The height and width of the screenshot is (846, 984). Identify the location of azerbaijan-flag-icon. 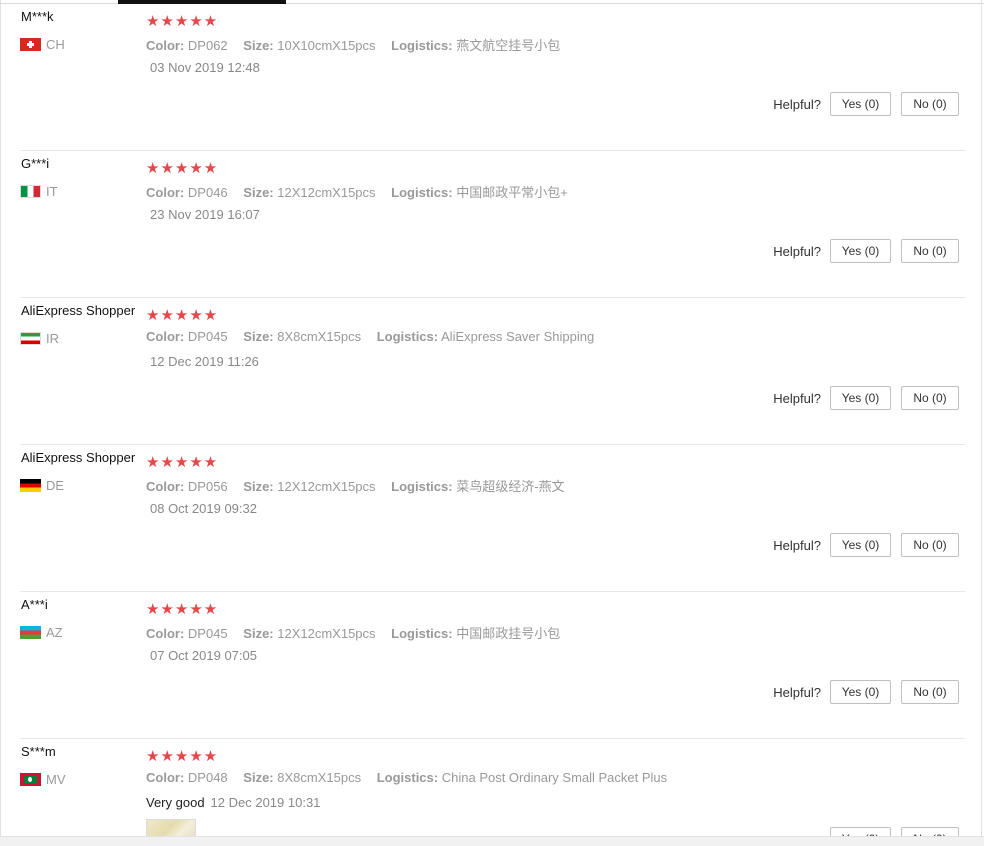
(30, 632).